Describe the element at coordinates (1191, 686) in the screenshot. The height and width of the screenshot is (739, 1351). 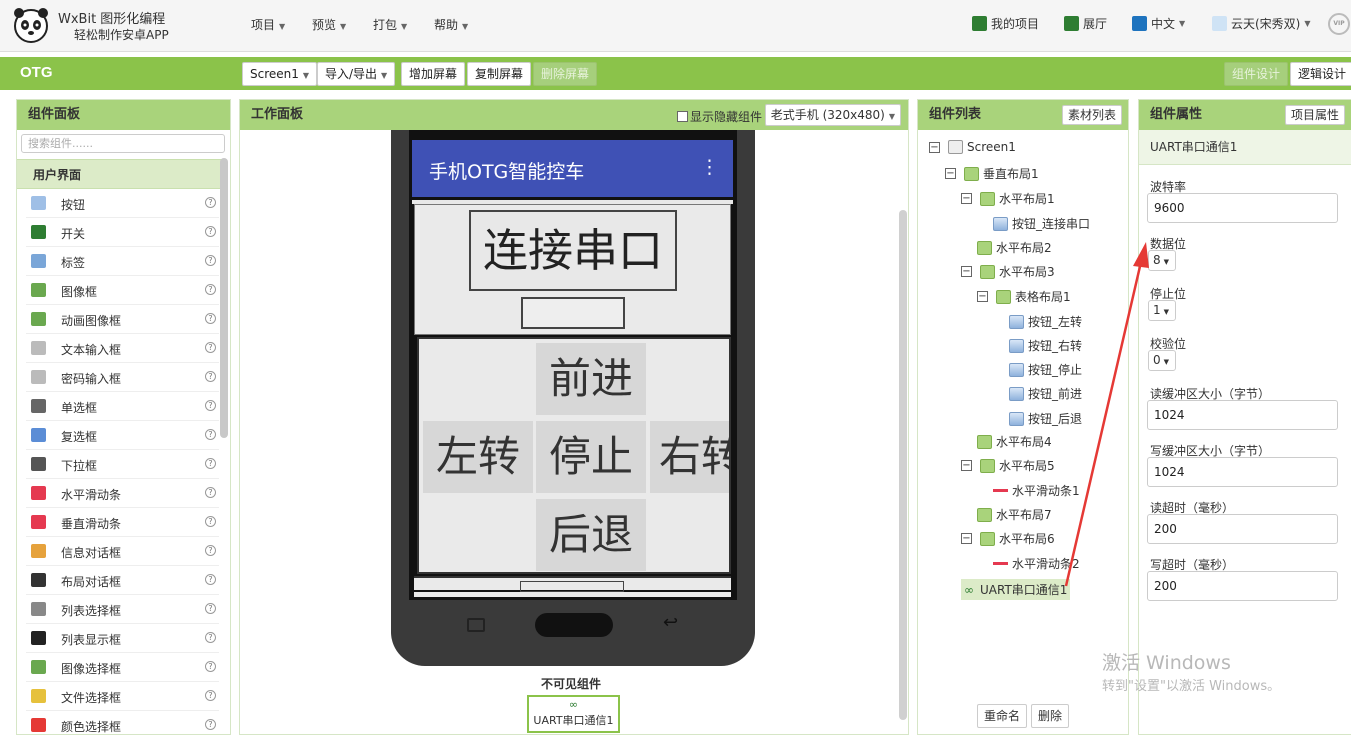
I see `windows-activation-subtitle: 转到"设置"以激活 Windows。` at that location.